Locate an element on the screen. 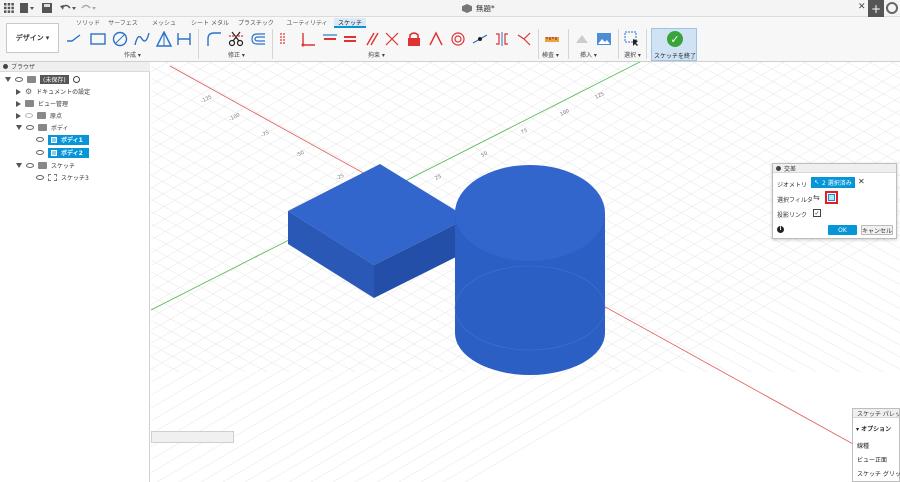 Image resolution: width=900 pixels, height=482 pixels. app-grid-icon is located at coordinates (9, 8).